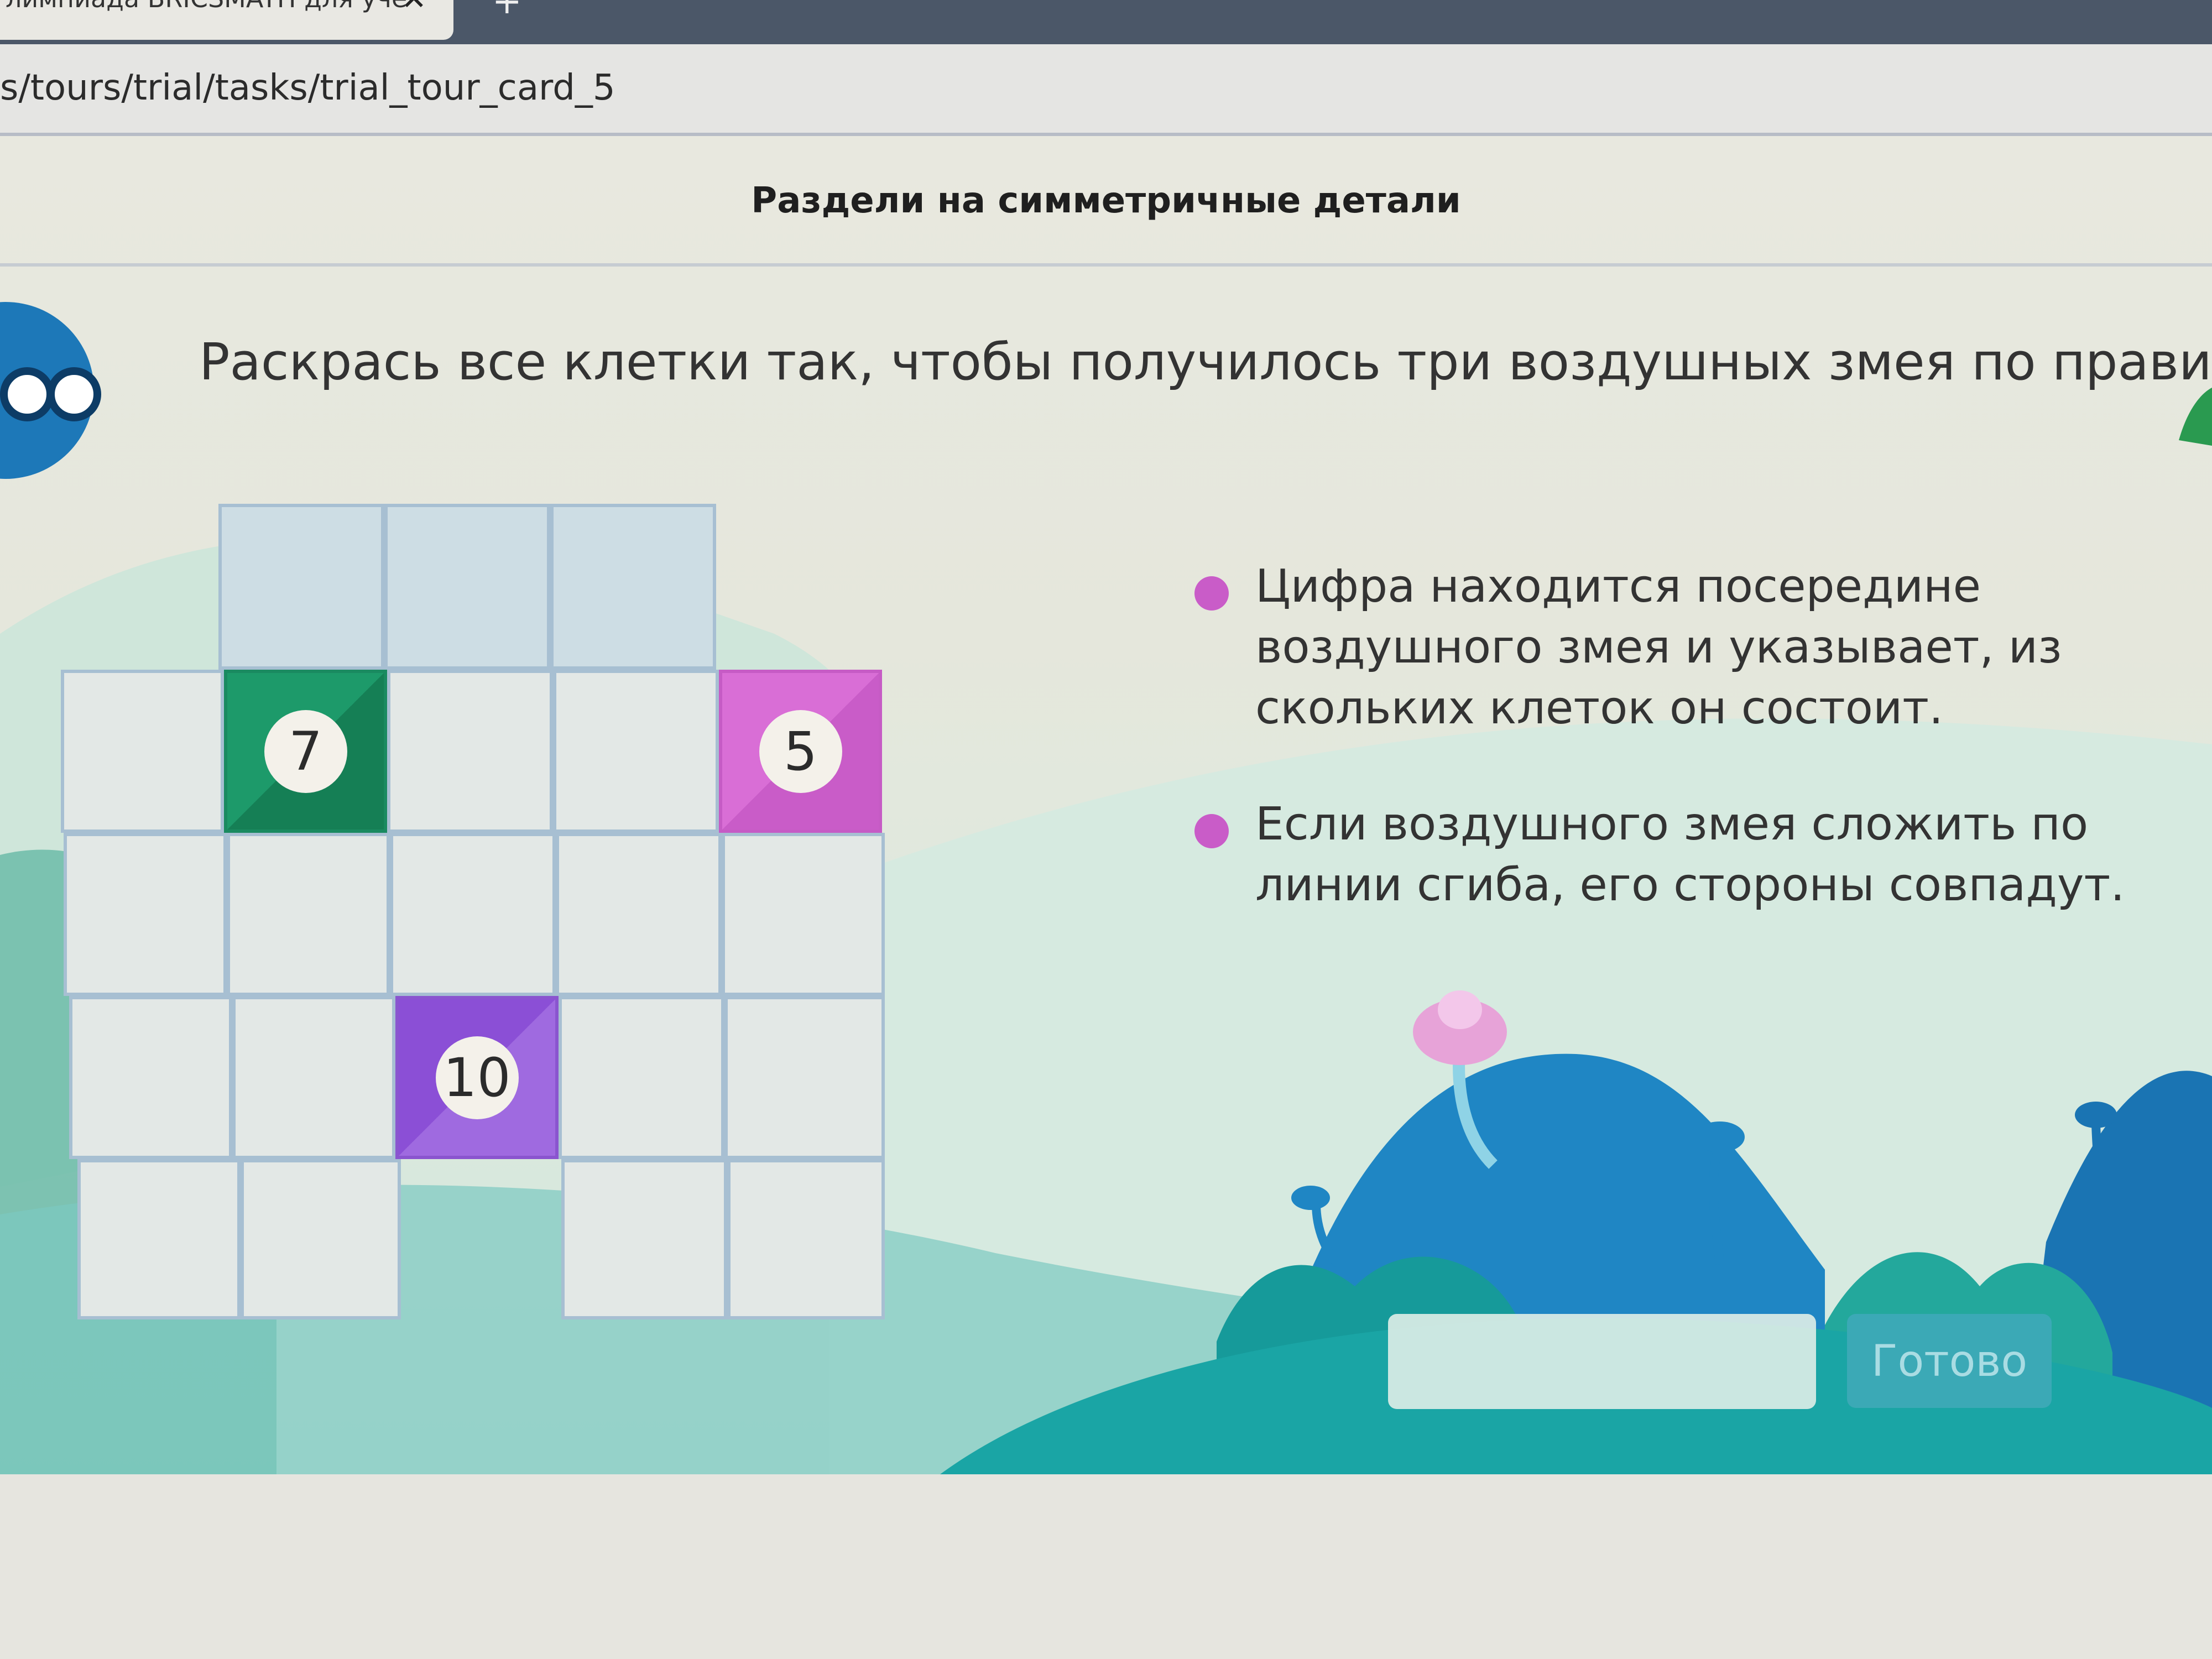  I want to click on grid-cell-kite-10: 10, so click(477, 1078).